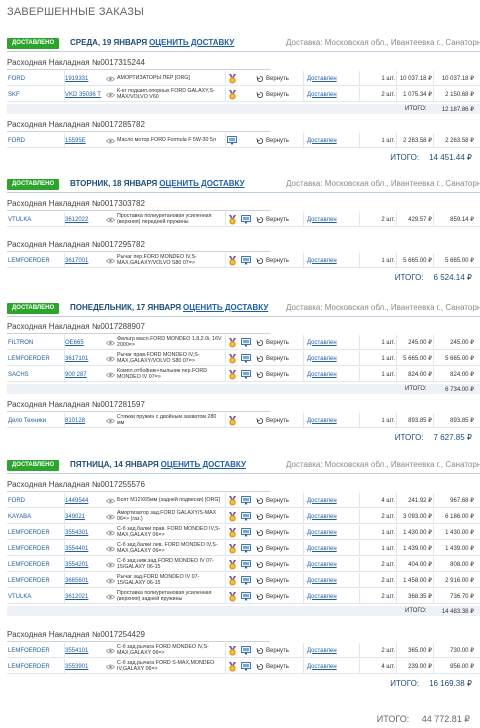  I want to click on part-code-link: 3554101, so click(84, 650).